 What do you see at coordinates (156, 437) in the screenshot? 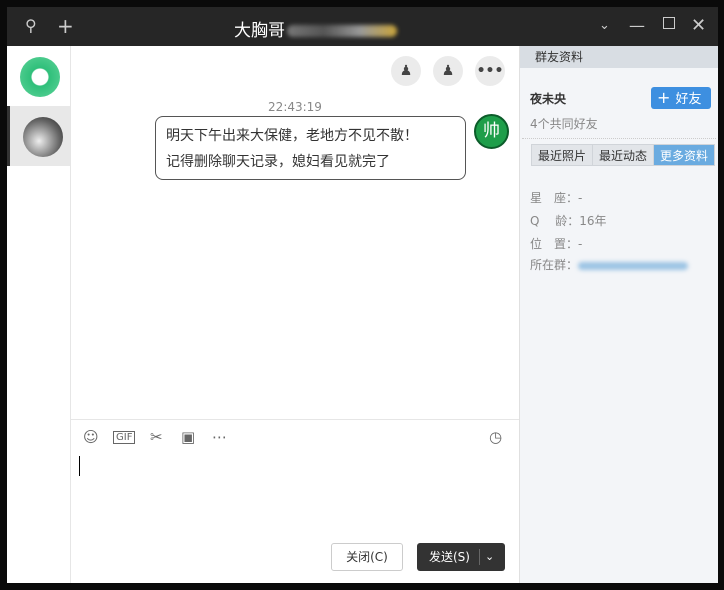
I see `scissors-icon: ✂` at bounding box center [156, 437].